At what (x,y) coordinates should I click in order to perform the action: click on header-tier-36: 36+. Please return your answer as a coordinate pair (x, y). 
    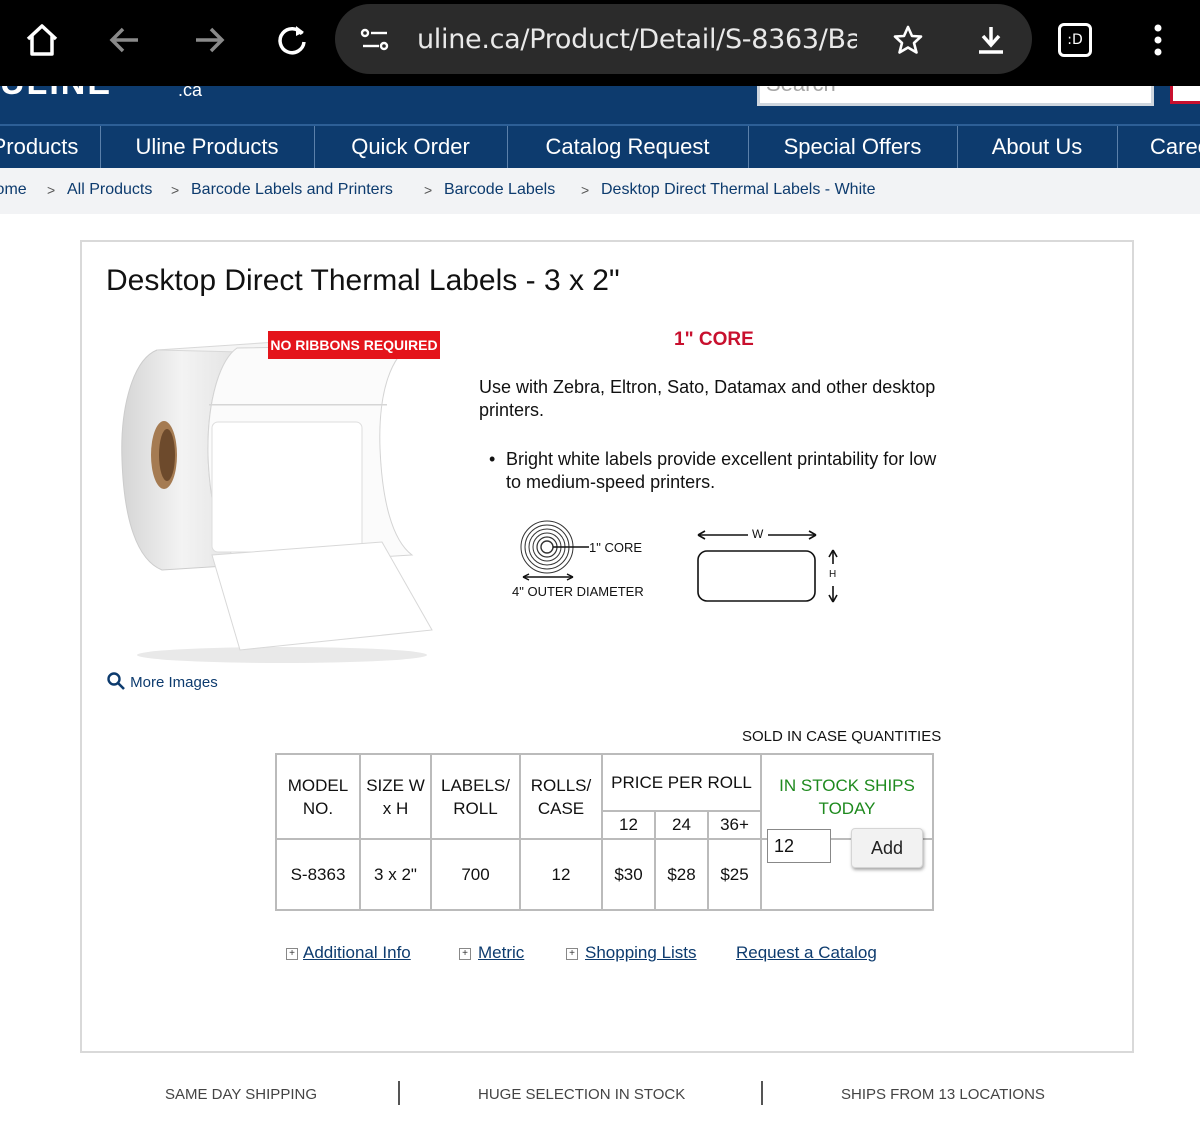
    Looking at the image, I should click on (734, 825).